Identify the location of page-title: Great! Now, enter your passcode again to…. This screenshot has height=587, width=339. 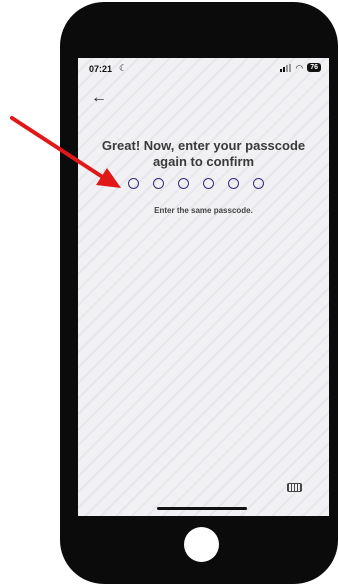
(203, 153).